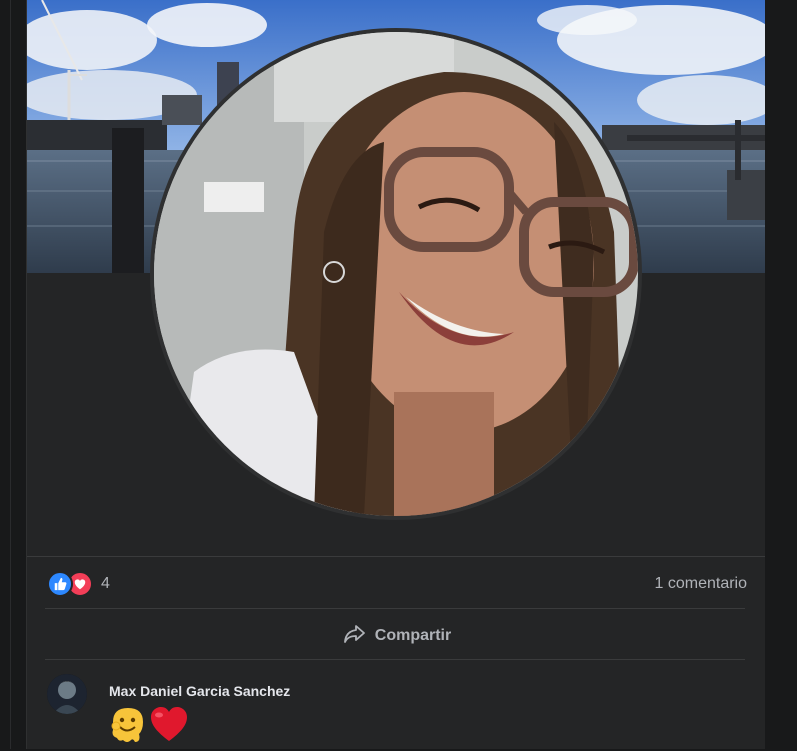  I want to click on reaction-icons, so click(70, 584).